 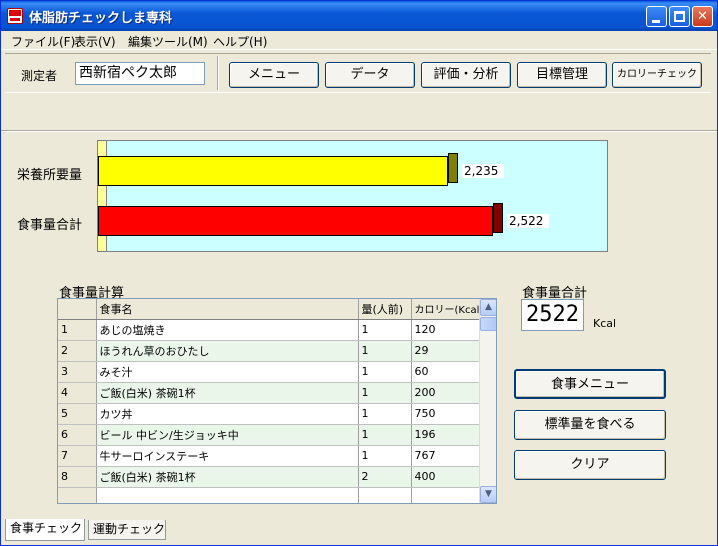 I want to click on calorie-check-button: カロリーチェック, so click(x=657, y=75).